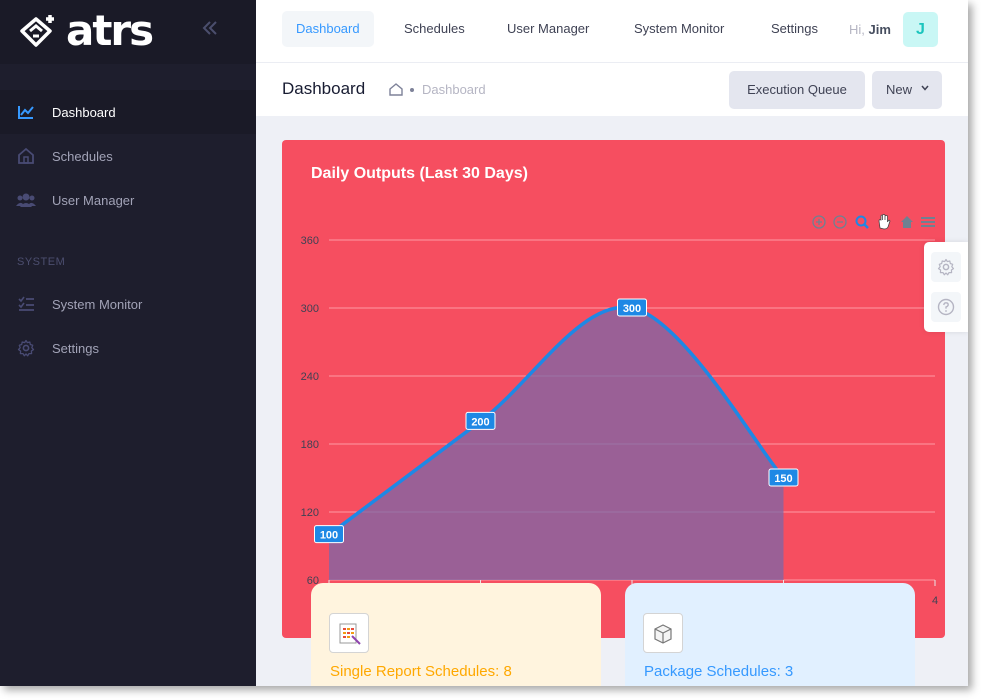 The image size is (981, 700). Describe the element at coordinates (26, 304) in the screenshot. I see `checklist-icon` at that location.